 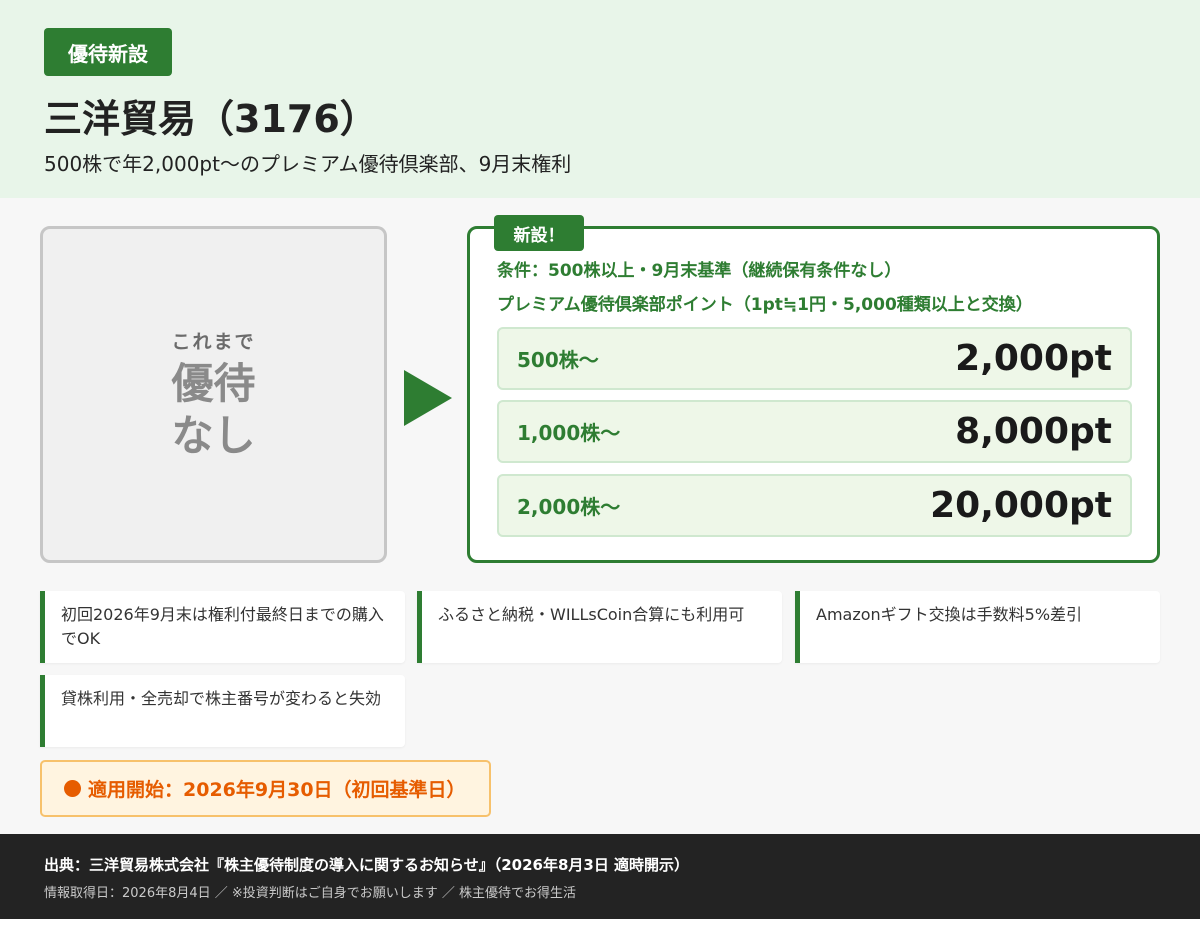 I want to click on note-card: Amazonギフト交換は手数料5%差引, so click(x=977, y=627).